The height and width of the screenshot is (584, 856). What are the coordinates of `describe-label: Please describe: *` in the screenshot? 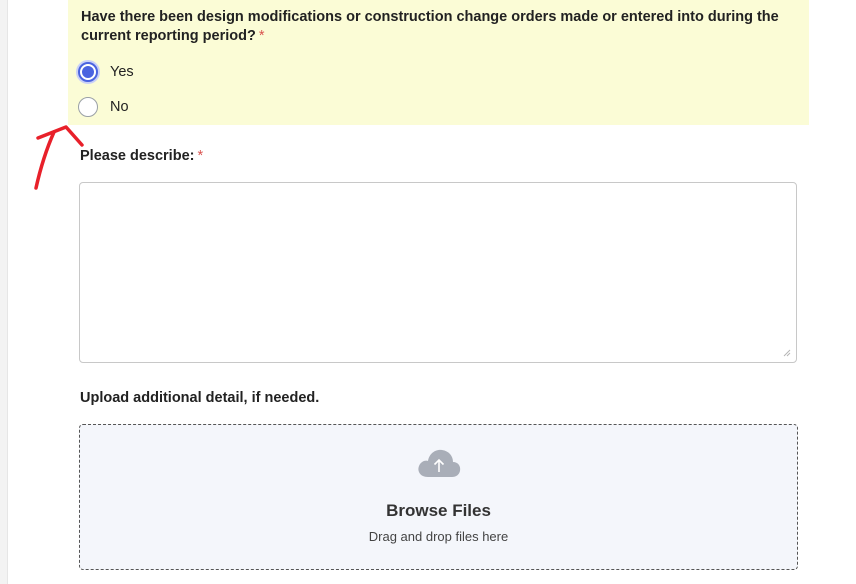 It's located at (141, 156).